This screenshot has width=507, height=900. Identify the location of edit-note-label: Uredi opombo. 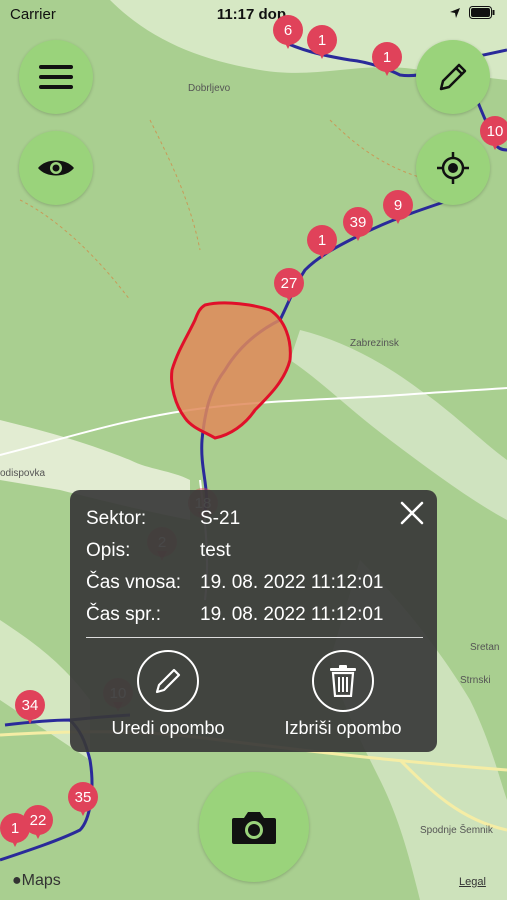
(168, 728).